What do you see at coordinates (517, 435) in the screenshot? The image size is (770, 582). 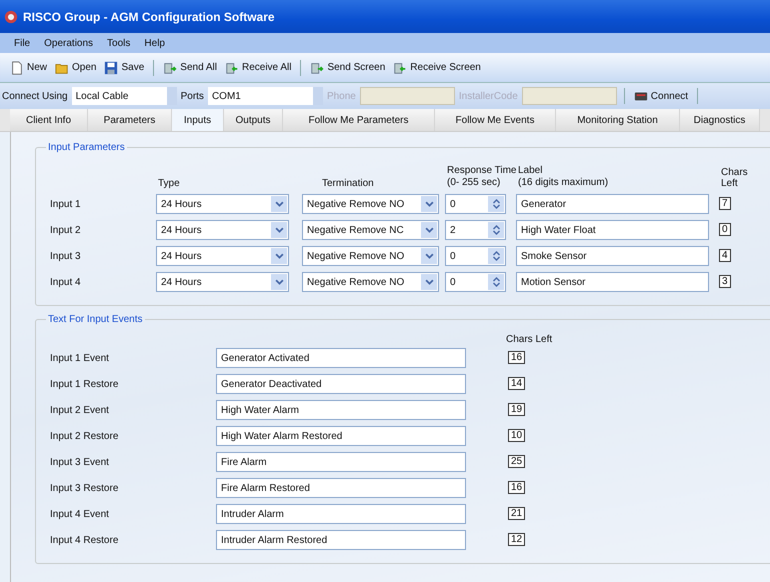 I see `chars-left-count: 10` at bounding box center [517, 435].